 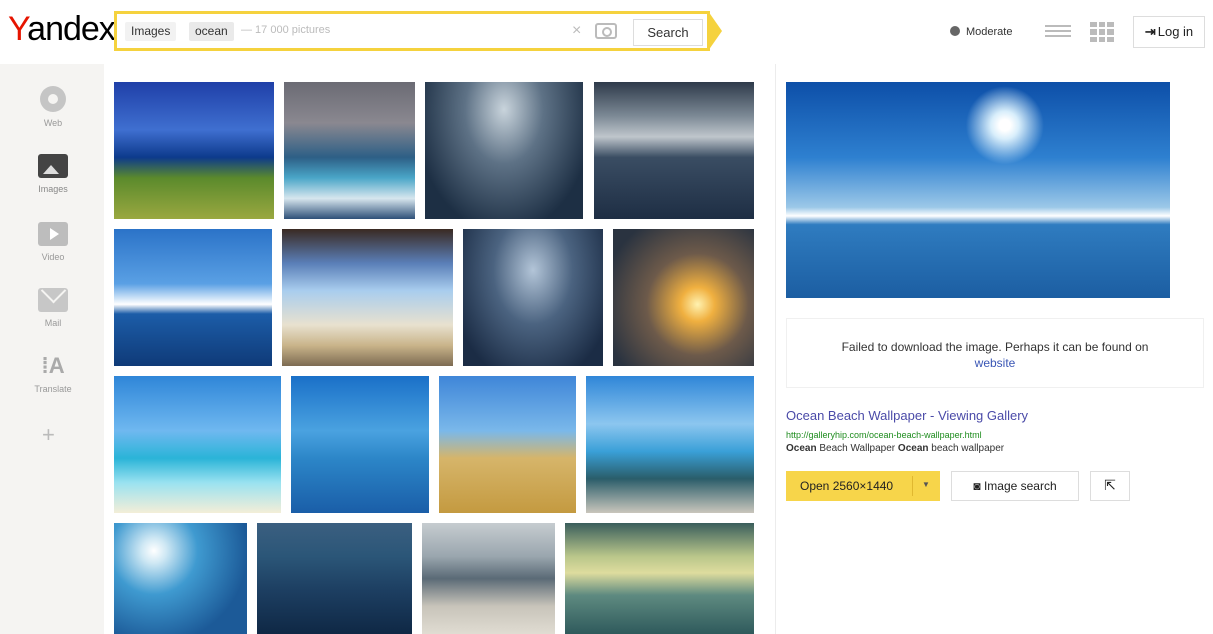 What do you see at coordinates (907, 415) in the screenshot?
I see `result-title-link: Ocean Beach Wallpaper - Viewing Gallery` at bounding box center [907, 415].